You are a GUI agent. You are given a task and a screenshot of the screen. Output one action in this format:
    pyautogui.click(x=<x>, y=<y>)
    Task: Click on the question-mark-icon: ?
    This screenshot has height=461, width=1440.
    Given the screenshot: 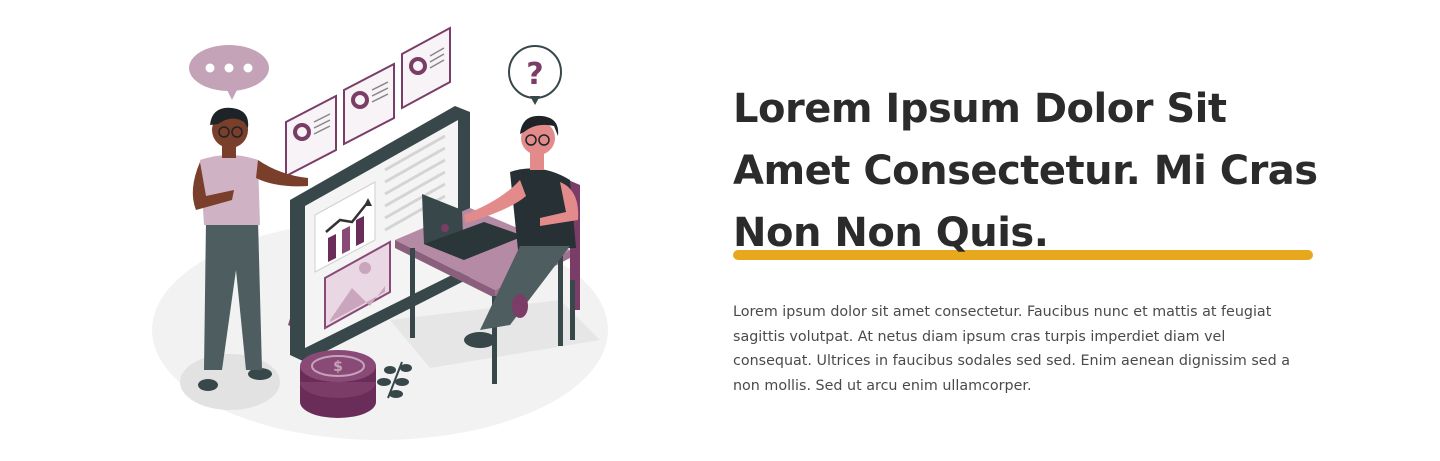 What is the action you would take?
    pyautogui.click(x=535, y=75)
    